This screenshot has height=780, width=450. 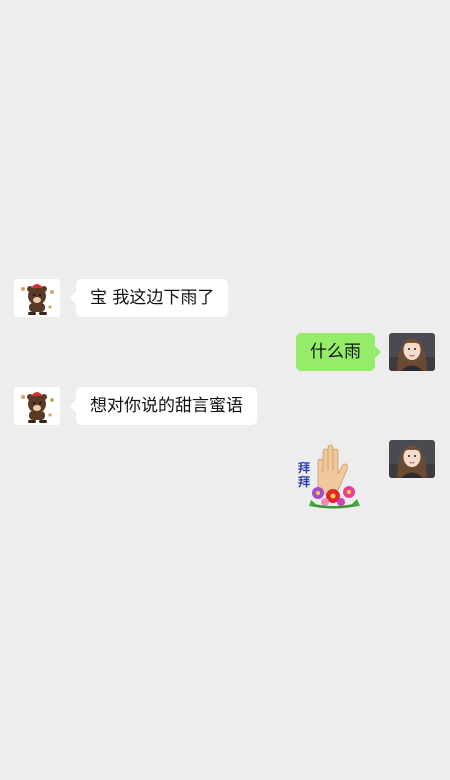 What do you see at coordinates (303, 475) in the screenshot?
I see `sticker-text: 拜 拜` at bounding box center [303, 475].